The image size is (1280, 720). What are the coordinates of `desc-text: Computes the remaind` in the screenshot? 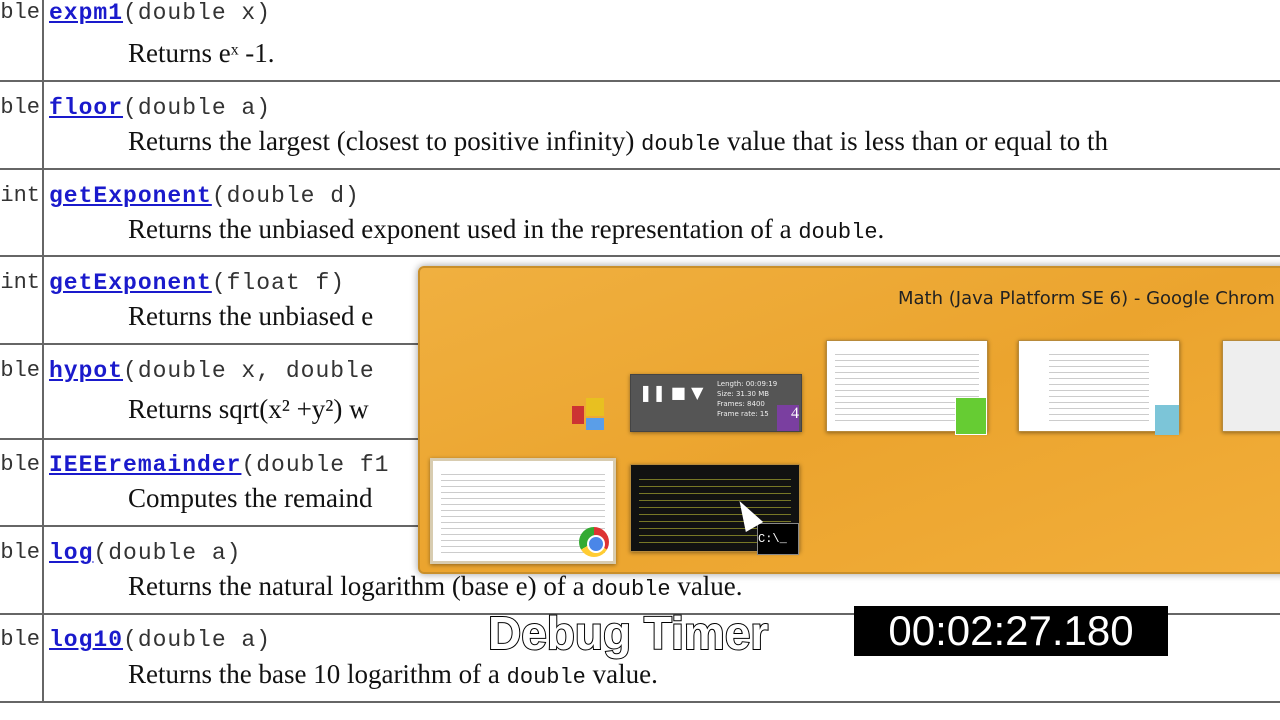 It's located at (250, 498).